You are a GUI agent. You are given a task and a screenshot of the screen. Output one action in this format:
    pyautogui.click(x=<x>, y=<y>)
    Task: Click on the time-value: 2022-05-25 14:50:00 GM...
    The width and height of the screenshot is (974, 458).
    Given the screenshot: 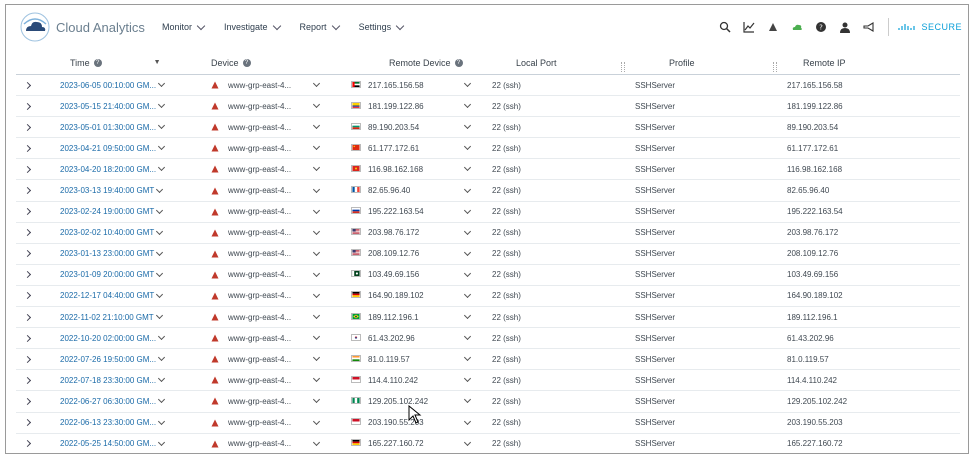 What is the action you would take?
    pyautogui.click(x=108, y=443)
    